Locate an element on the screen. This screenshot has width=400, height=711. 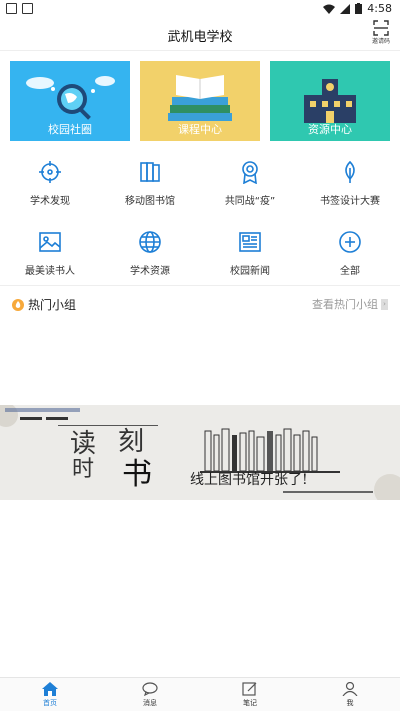
battery-icon is located at coordinates (359, 8).